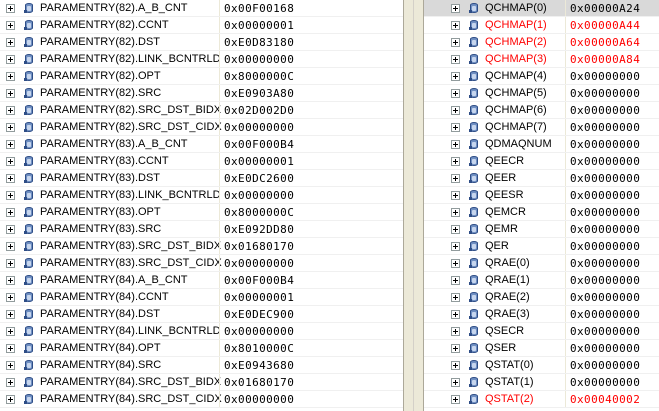  Describe the element at coordinates (605, 8) in the screenshot. I see `register-value: 0x00000A24` at that location.